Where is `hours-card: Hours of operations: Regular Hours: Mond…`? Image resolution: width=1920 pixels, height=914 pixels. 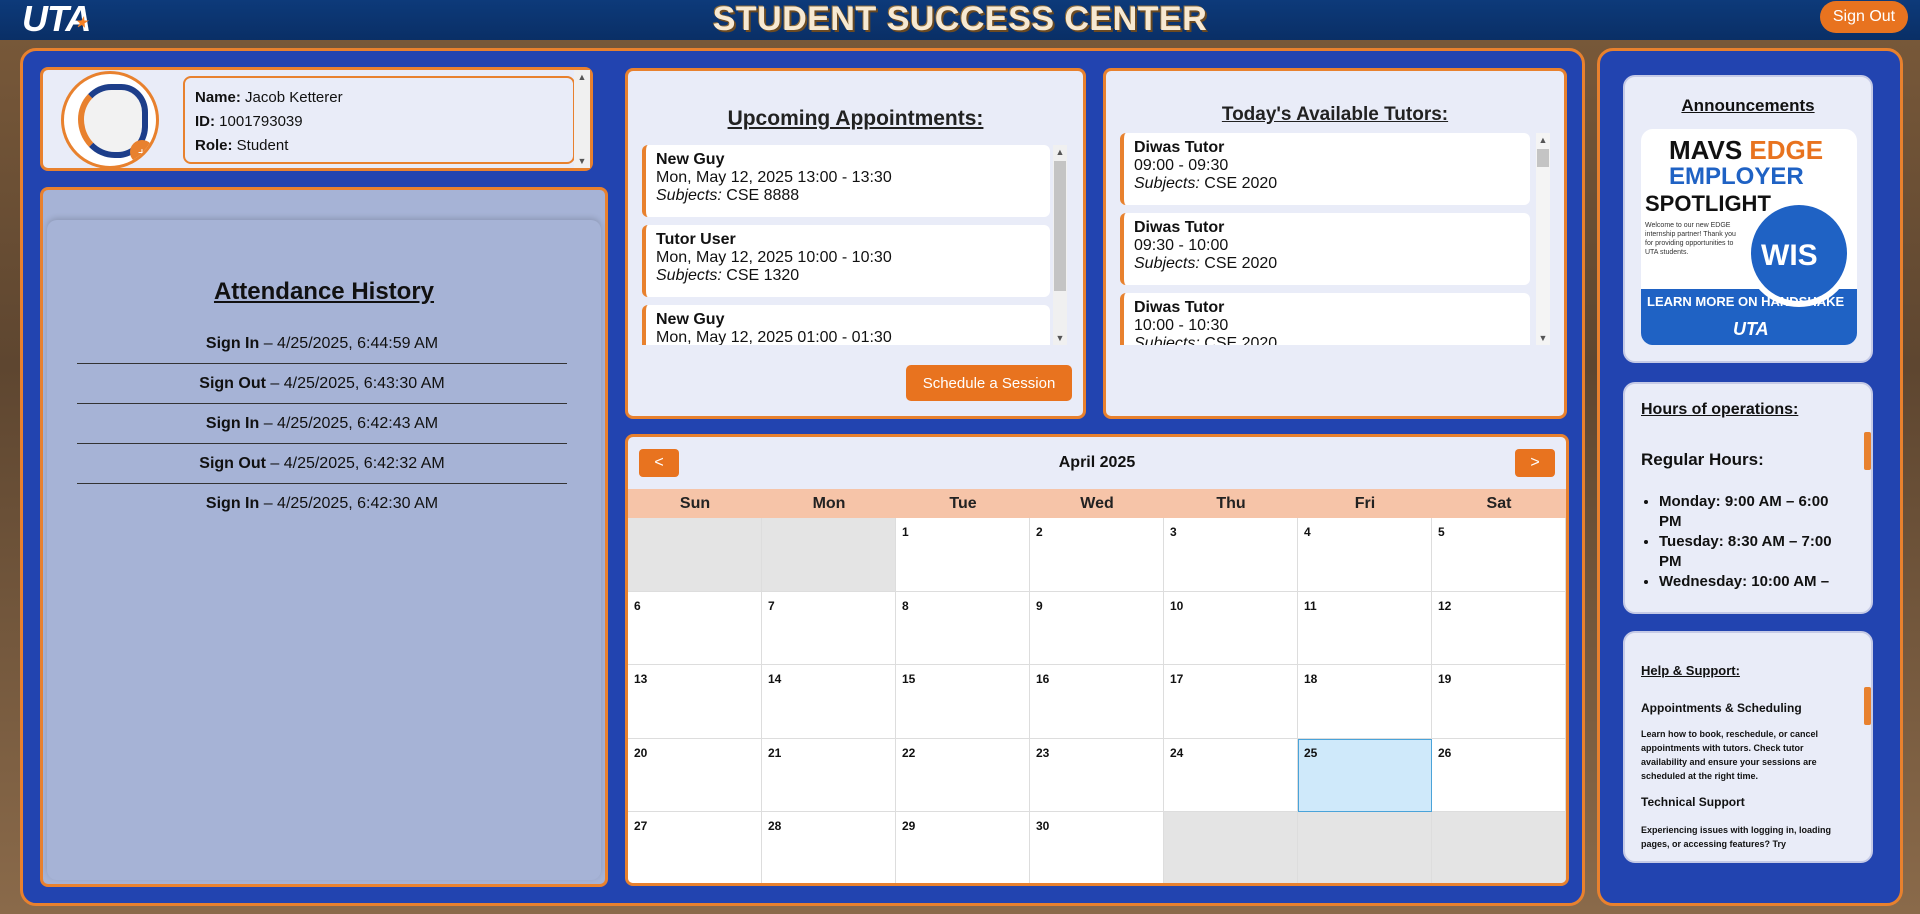
hours-card: Hours of operations: Regular Hours: Mond… is located at coordinates (1748, 498).